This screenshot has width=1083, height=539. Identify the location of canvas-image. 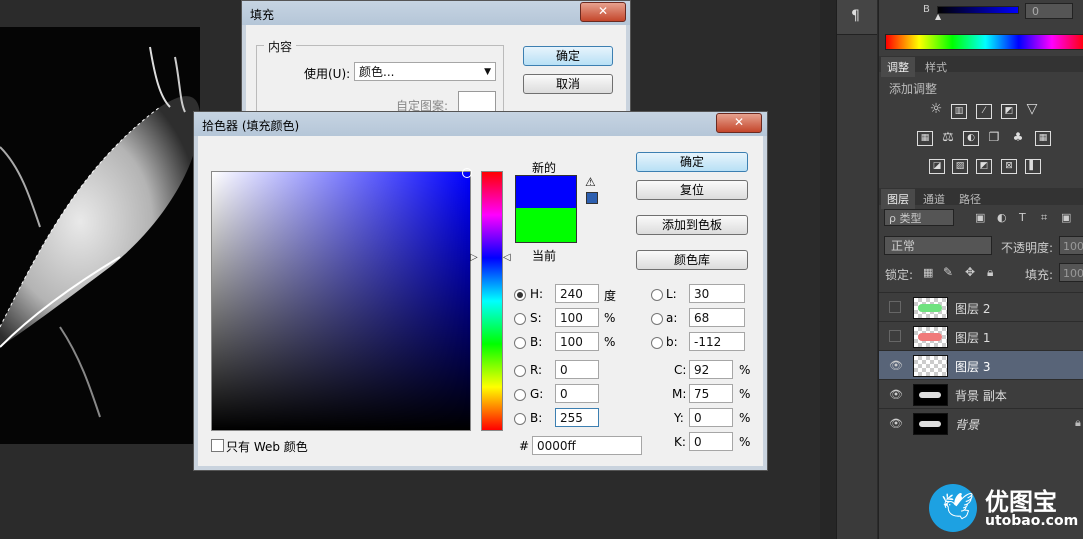
(100, 235).